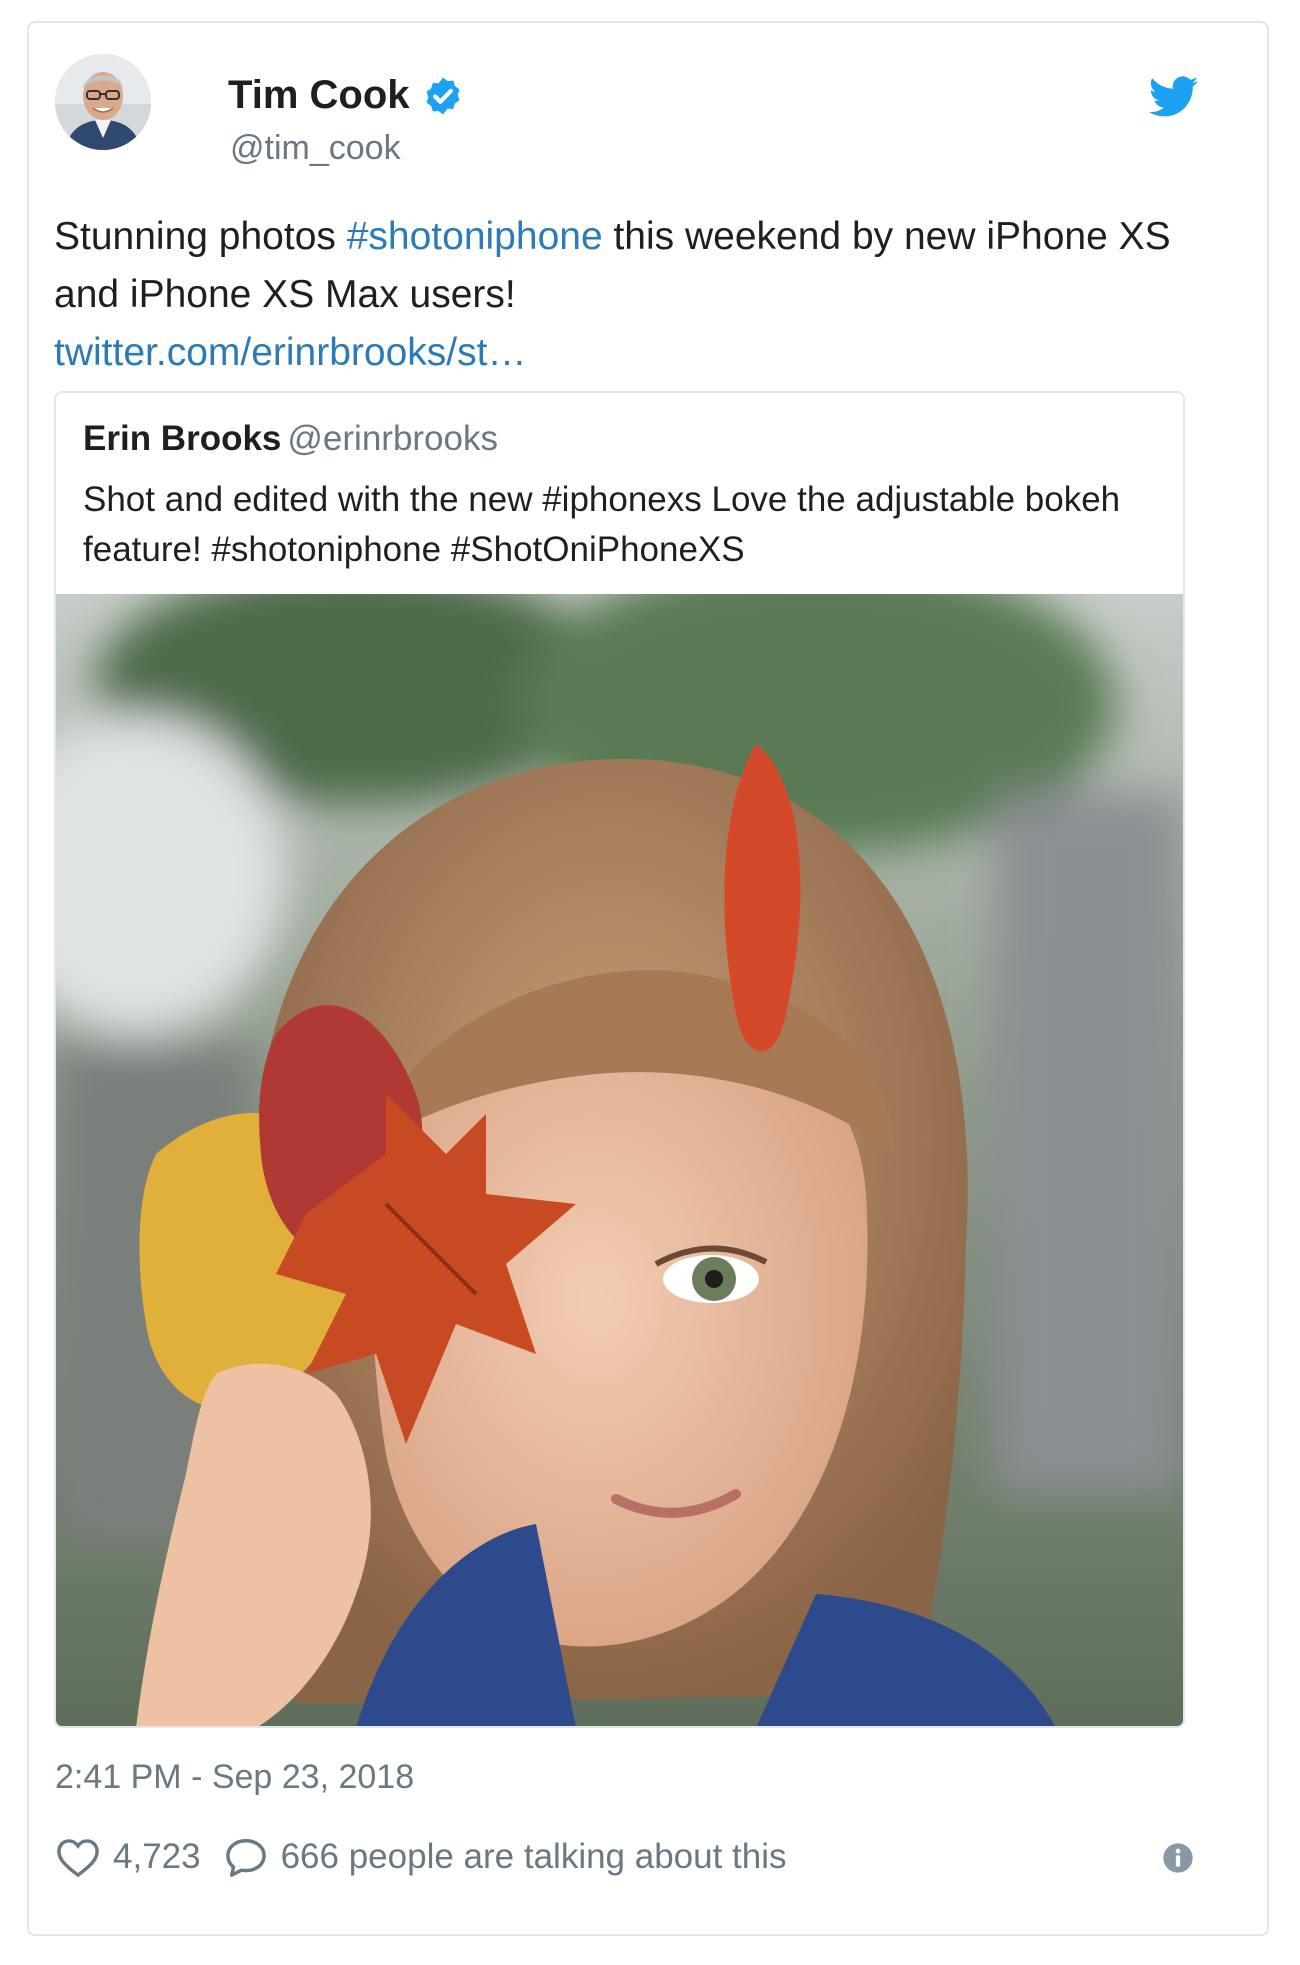 The image size is (1300, 1965). I want to click on talking-count-link: 666 people are talking about this, so click(534, 1857).